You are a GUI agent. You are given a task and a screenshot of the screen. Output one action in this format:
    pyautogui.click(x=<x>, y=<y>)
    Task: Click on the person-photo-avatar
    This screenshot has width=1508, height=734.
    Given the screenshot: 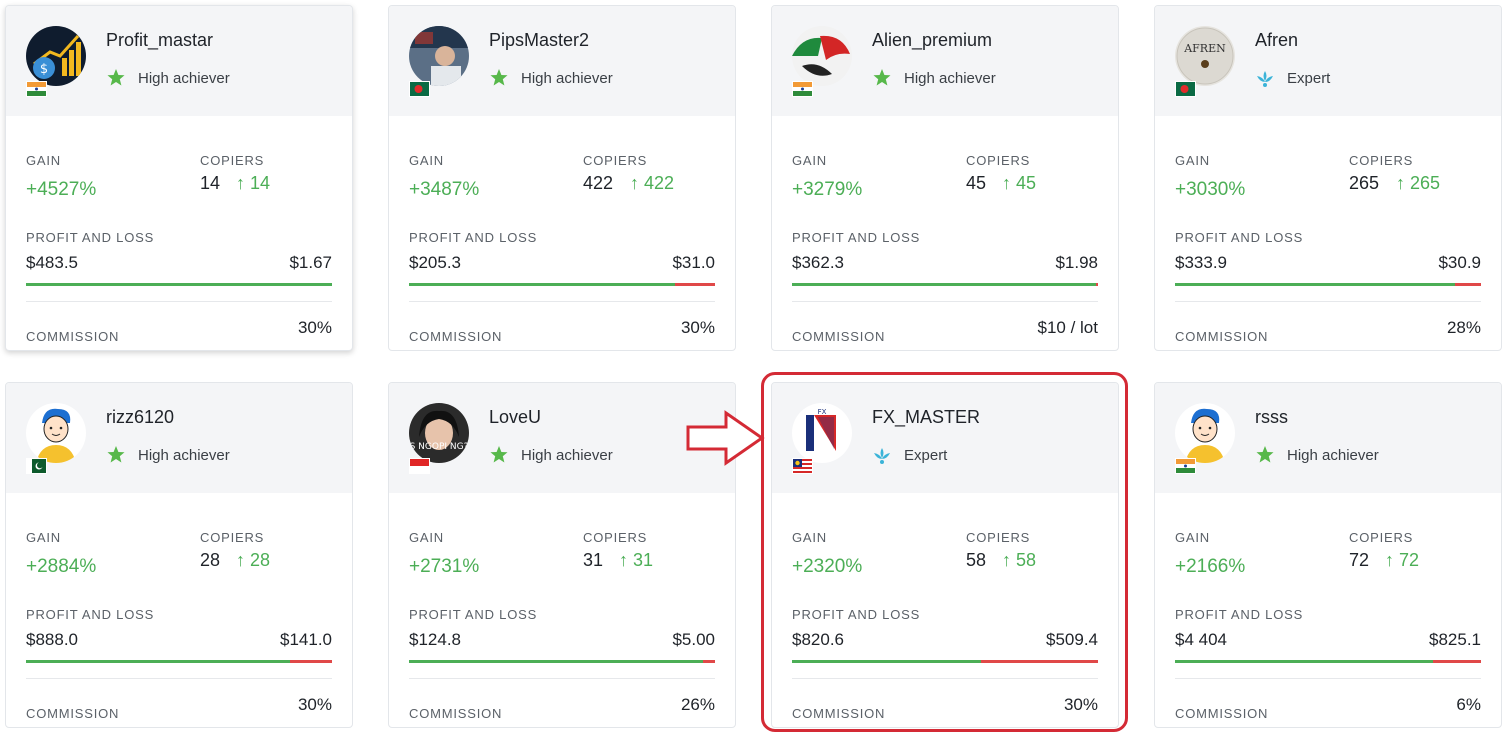 What is the action you would take?
    pyautogui.click(x=439, y=56)
    